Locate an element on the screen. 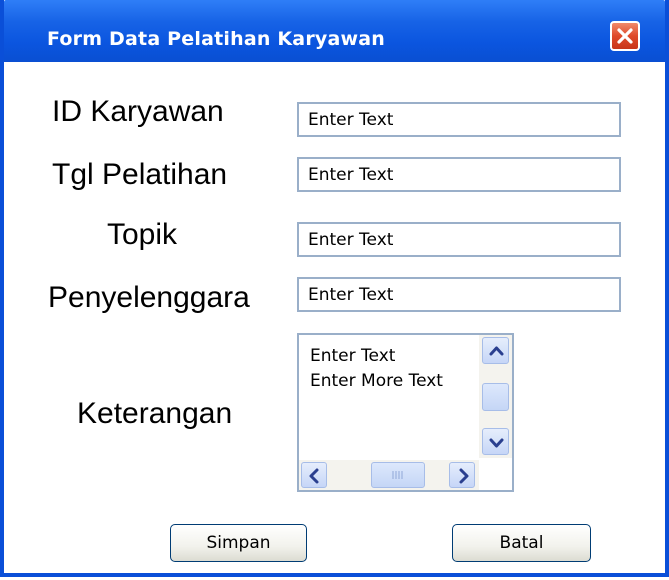  horizontal-scrollbar is located at coordinates (389, 475).